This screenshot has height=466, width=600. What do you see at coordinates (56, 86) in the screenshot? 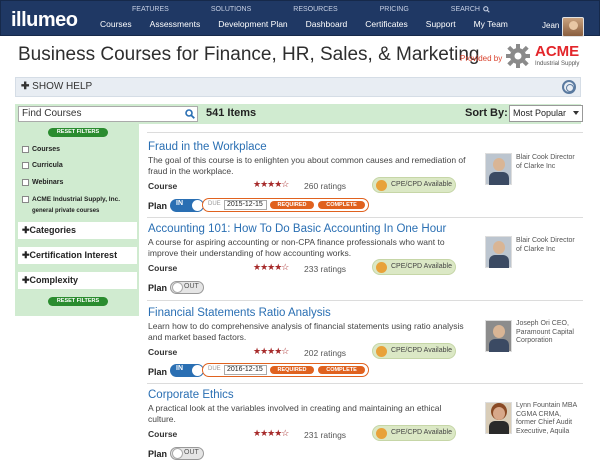
I see `show-help-toggle: ✚ SHOW HELP` at bounding box center [56, 86].